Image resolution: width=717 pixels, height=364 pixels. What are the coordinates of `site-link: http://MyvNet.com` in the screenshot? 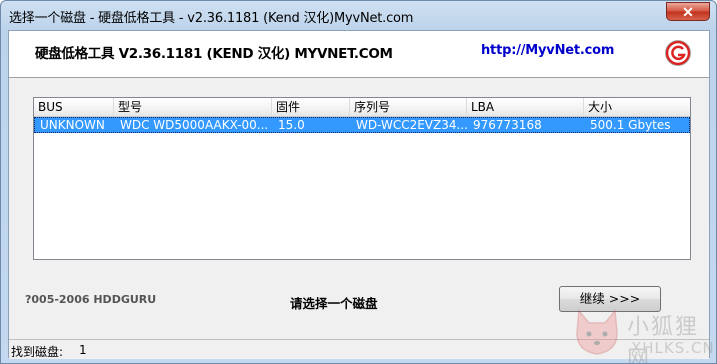 It's located at (547, 50).